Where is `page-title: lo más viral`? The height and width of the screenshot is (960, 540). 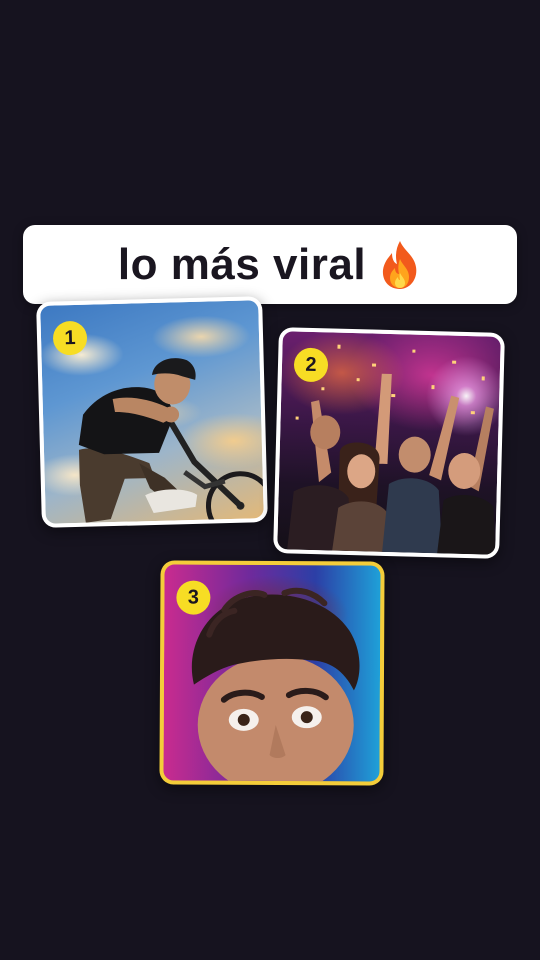 page-title: lo más viral is located at coordinates (242, 264).